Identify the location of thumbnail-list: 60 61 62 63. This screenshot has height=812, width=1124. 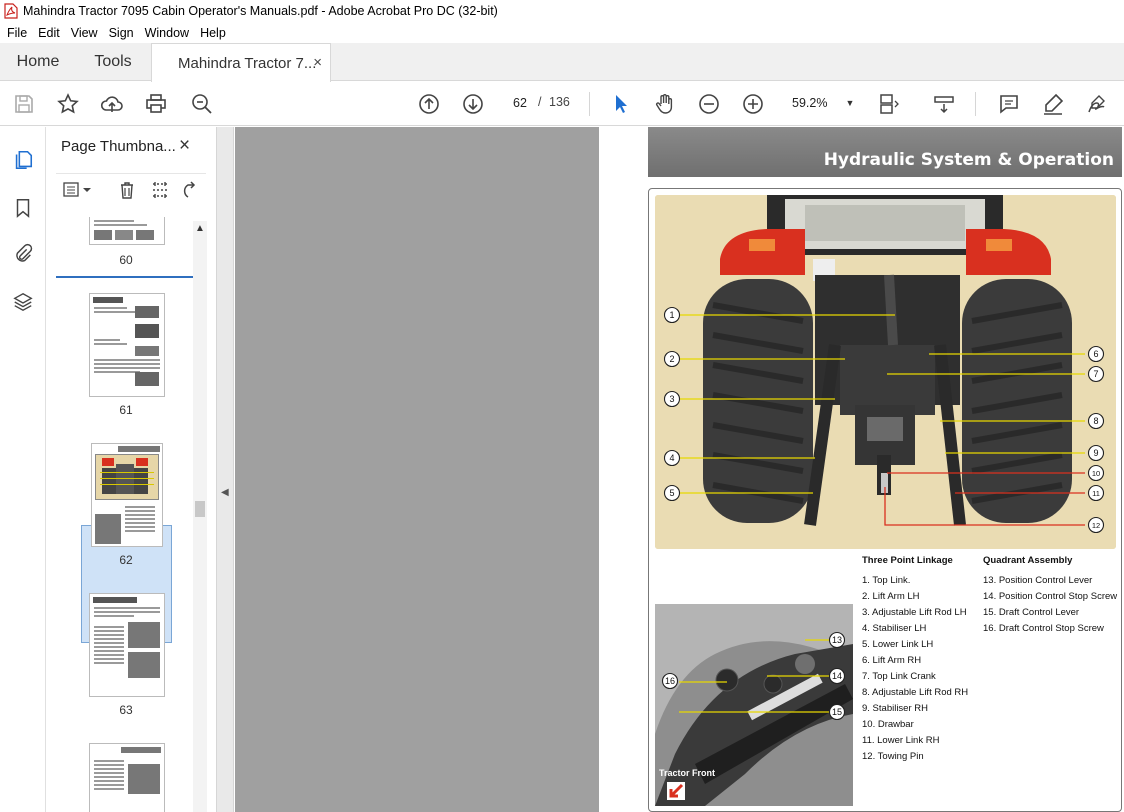
(121, 514).